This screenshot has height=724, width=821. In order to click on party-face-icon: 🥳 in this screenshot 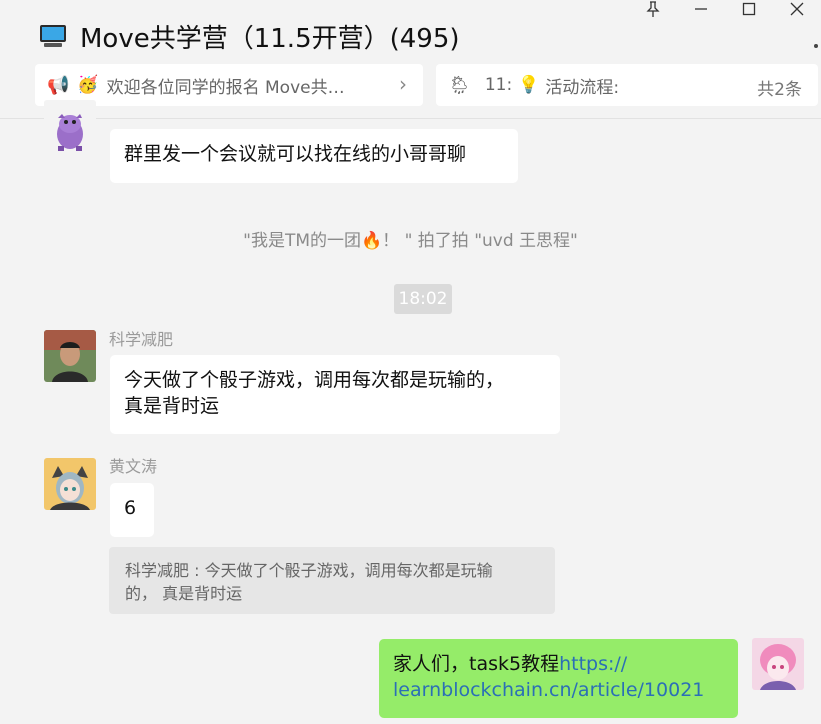, I will do `click(88, 85)`.